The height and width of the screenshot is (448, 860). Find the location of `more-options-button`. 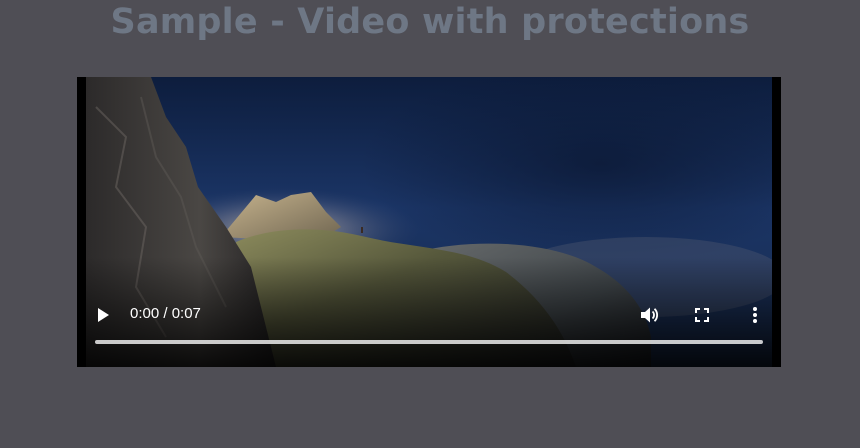

more-options-button is located at coordinates (755, 315).